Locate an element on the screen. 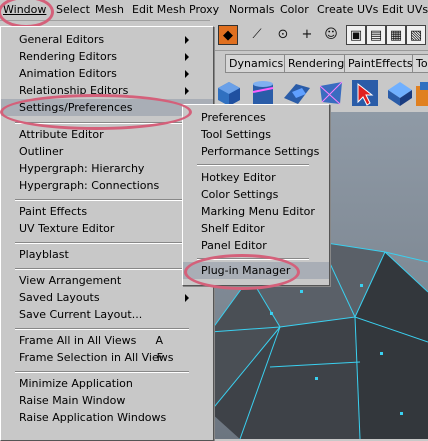  menu-window: Window is located at coordinates (24, 10).